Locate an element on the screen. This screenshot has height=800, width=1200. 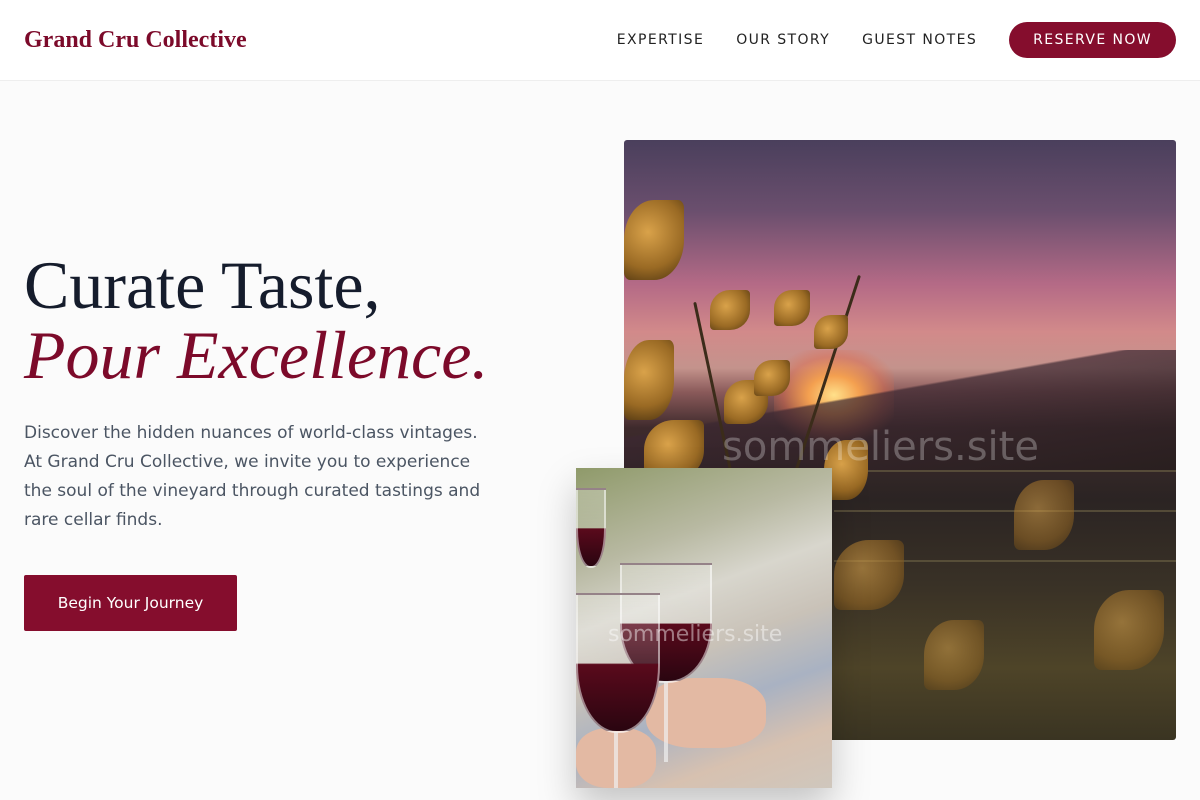
begin-journey-button: Begin Your Journey is located at coordinates (130, 603).